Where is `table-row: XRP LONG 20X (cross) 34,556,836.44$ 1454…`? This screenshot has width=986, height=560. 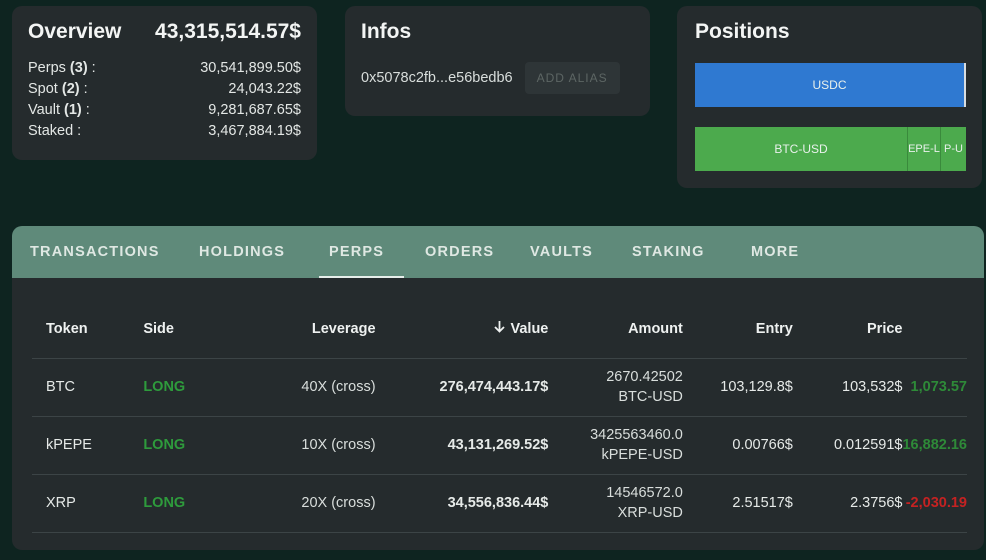 table-row: XRP LONG 20X (cross) 34,556,836.44$ 1454… is located at coordinates (499, 503).